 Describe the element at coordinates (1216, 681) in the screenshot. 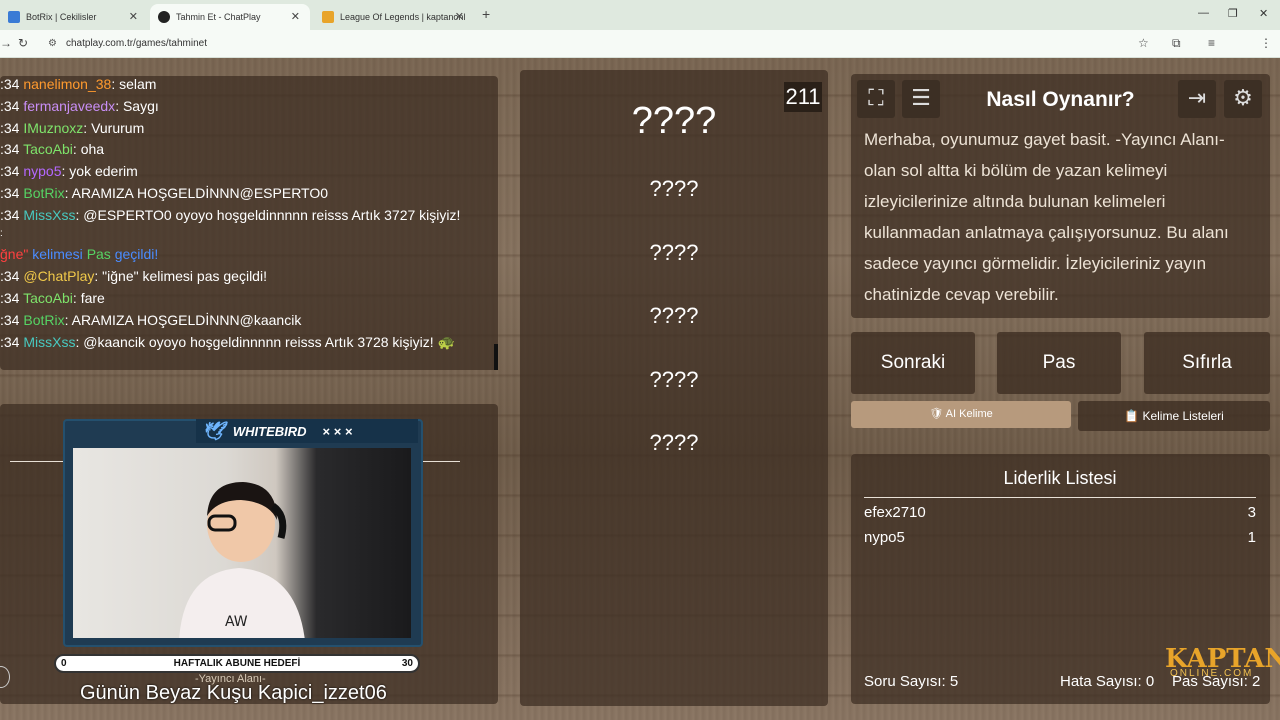

I see `pass-count: Pas Sayısı: 2` at that location.